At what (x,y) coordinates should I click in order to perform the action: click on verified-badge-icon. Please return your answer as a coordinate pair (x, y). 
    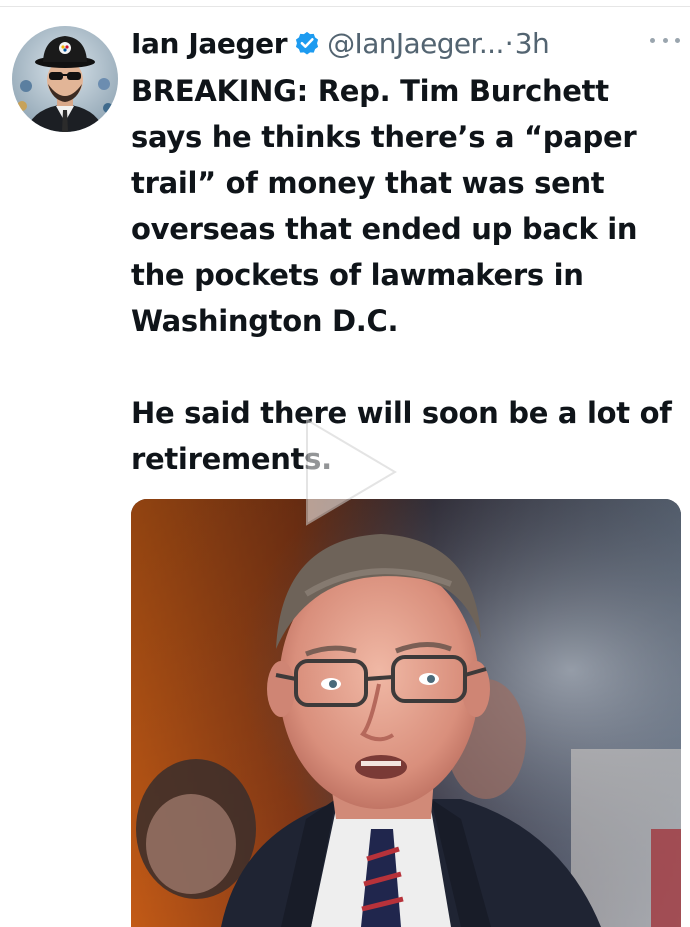
    Looking at the image, I should click on (307, 43).